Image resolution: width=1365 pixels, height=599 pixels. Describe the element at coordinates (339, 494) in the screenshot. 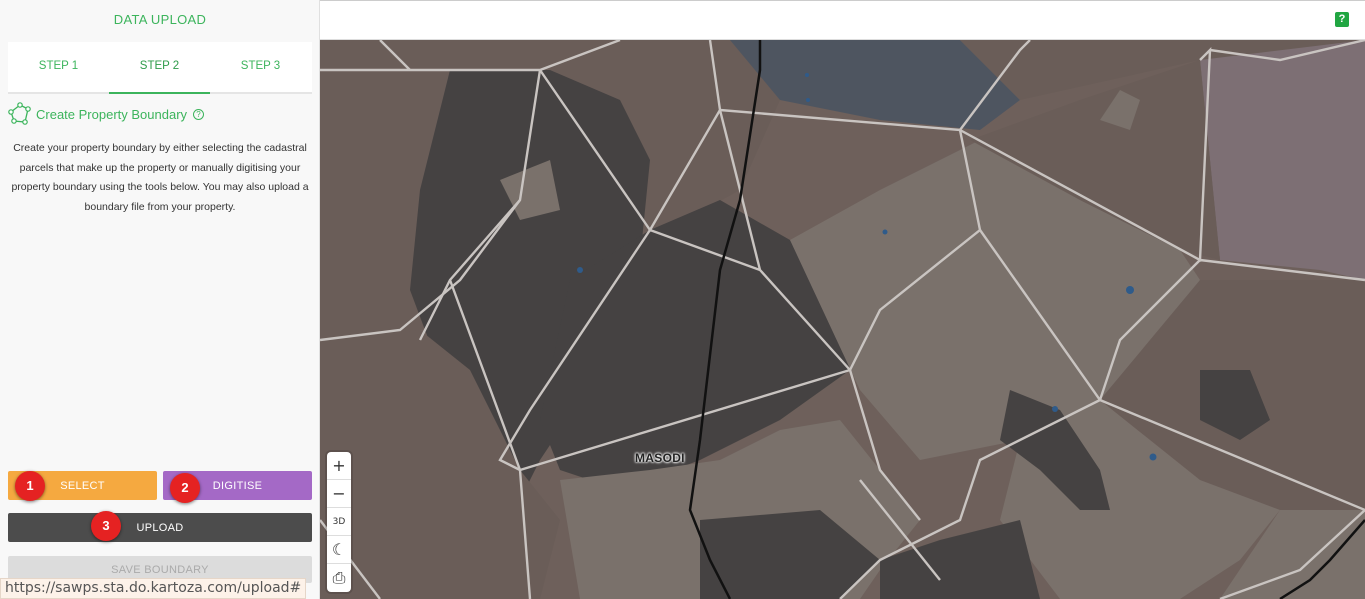

I see `zoom-out-button: −` at that location.